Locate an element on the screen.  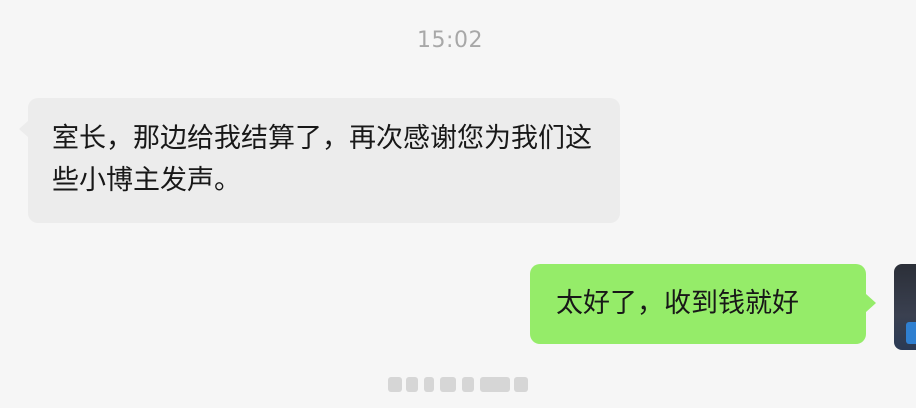
chat-timestamp: 15:02 is located at coordinates (450, 40).